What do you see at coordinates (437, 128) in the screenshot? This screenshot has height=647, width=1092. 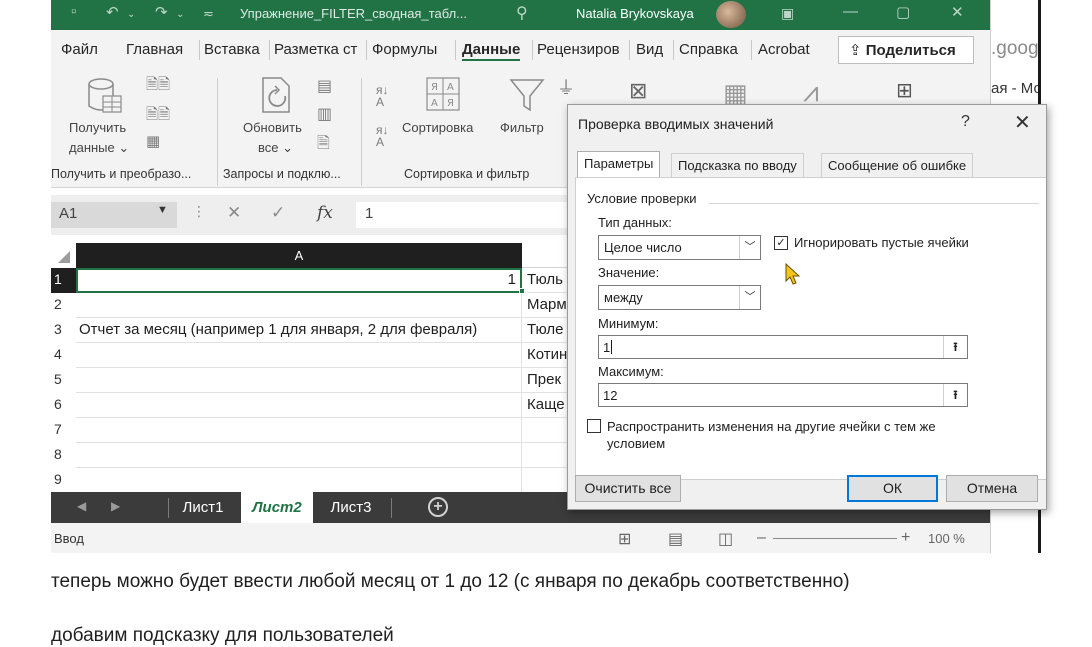 I see `sort-button: Сортировка` at bounding box center [437, 128].